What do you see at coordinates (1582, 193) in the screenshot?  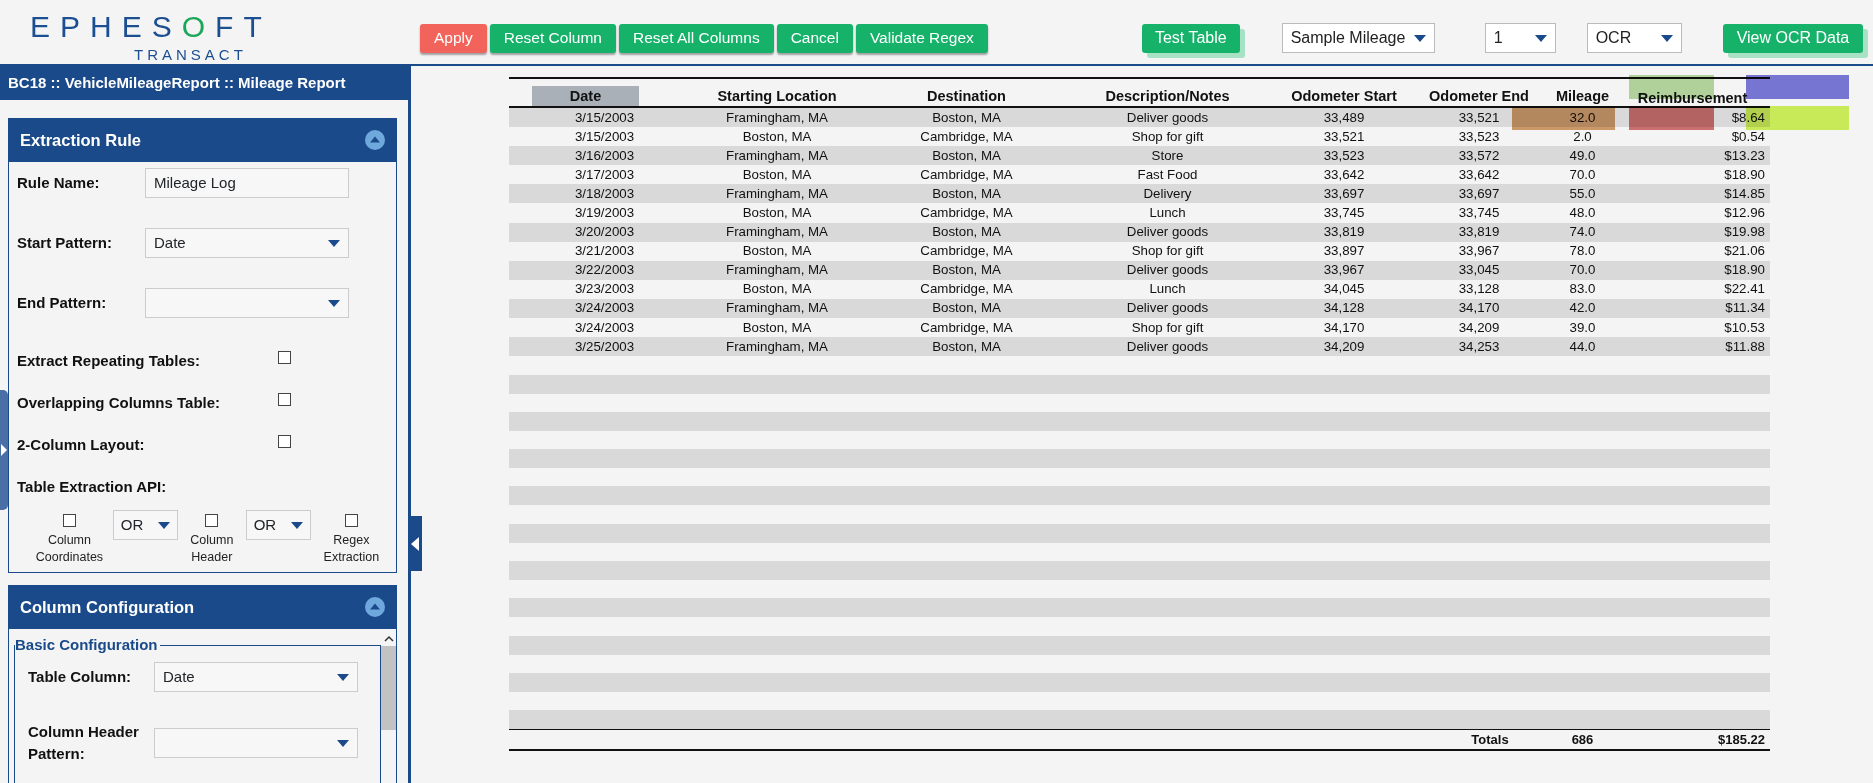 I see `table-cell: 55.0` at bounding box center [1582, 193].